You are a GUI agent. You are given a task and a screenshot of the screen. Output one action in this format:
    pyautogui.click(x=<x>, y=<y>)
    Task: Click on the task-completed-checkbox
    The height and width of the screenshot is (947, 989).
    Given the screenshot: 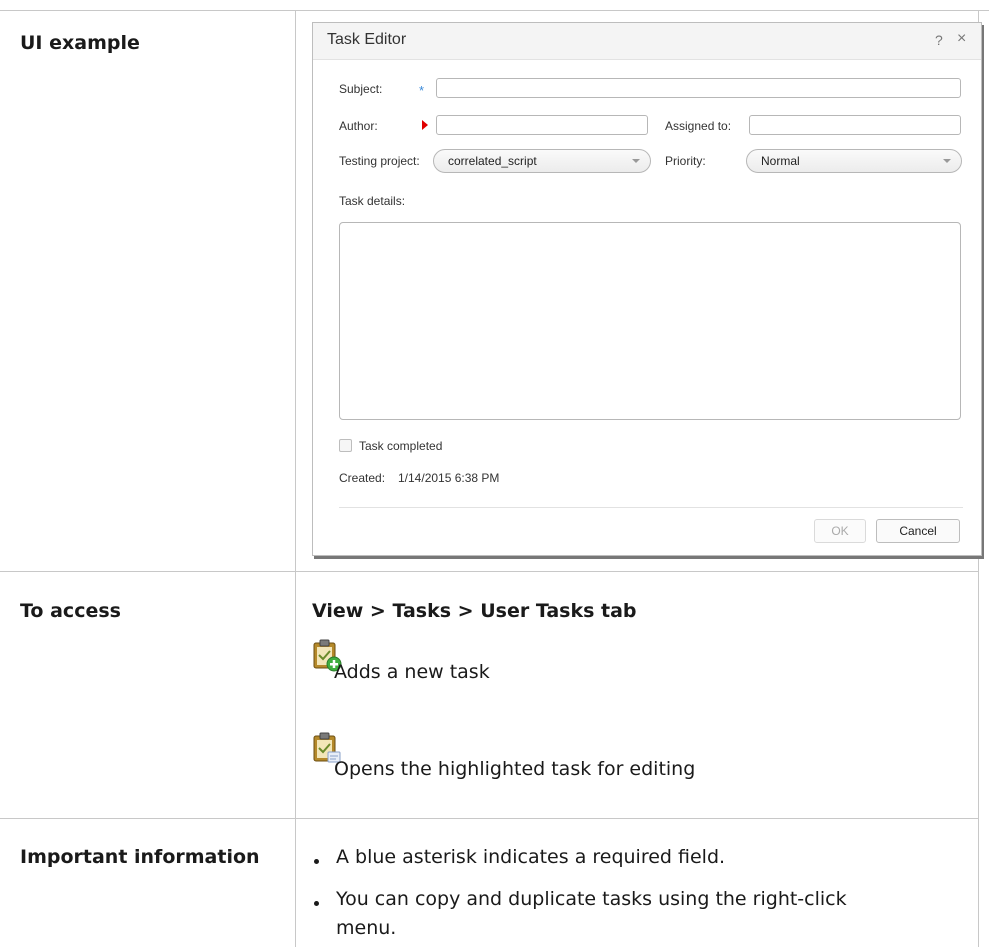 What is the action you would take?
    pyautogui.click(x=345, y=445)
    